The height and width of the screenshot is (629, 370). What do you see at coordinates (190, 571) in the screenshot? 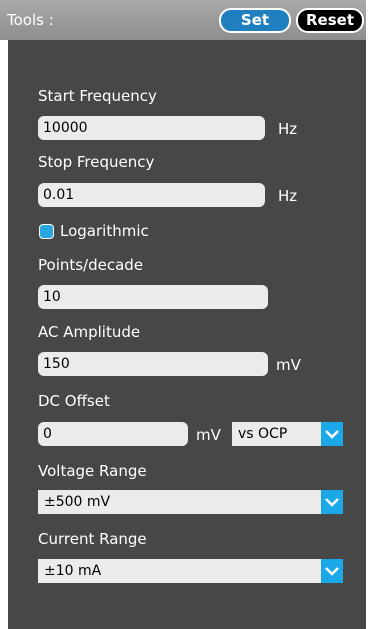
I see `current-range-select: ±10 mA` at bounding box center [190, 571].